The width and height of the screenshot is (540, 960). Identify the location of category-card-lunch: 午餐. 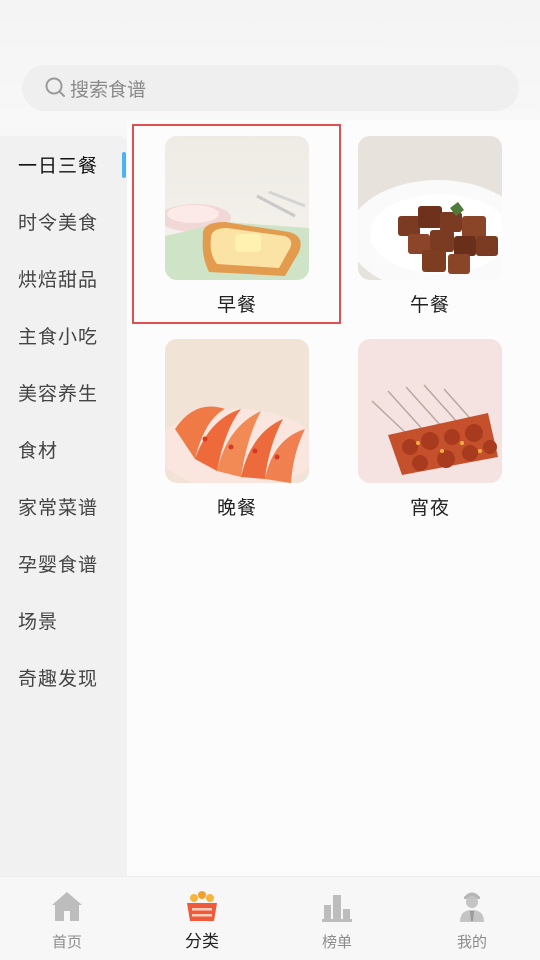
(424, 231).